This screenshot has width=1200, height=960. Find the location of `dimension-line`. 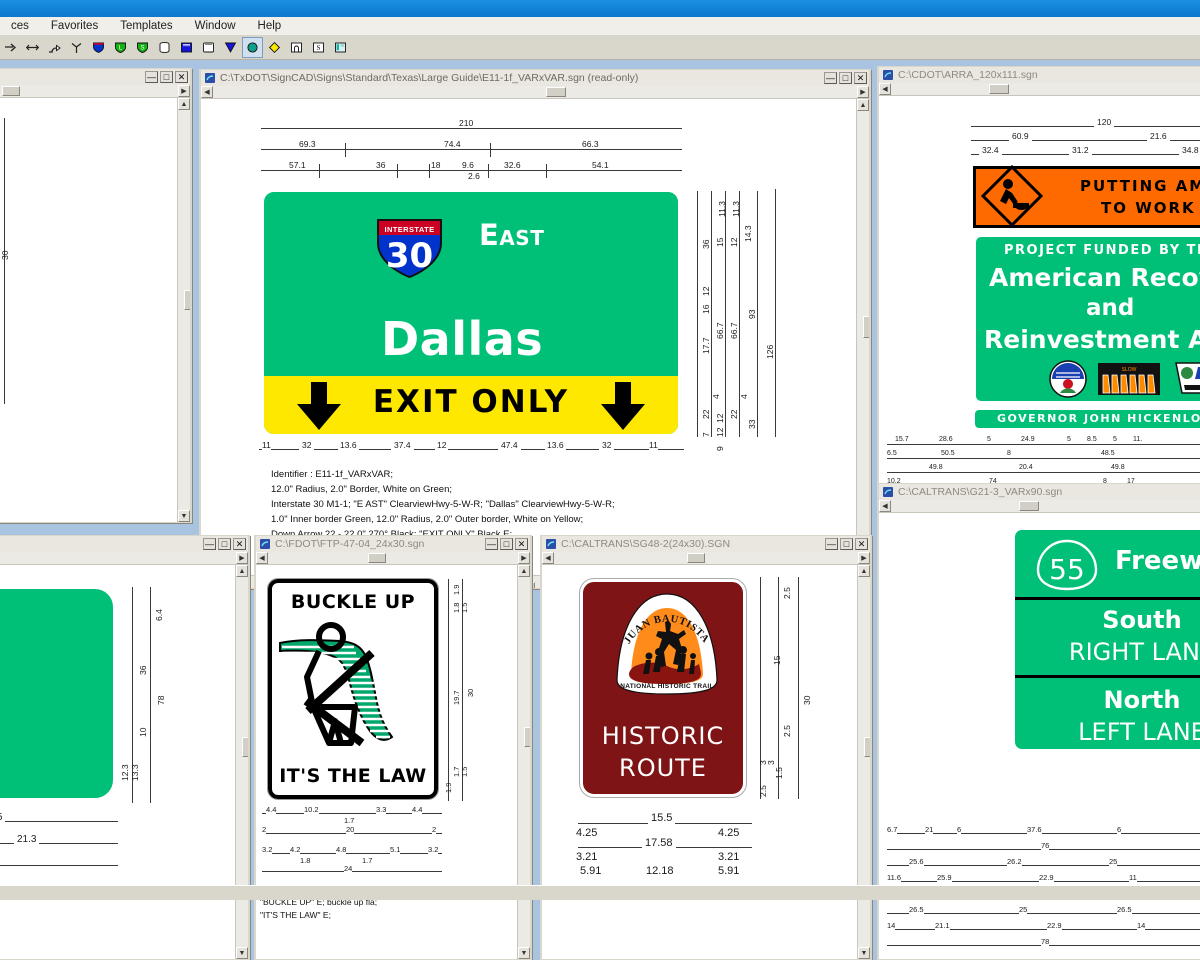

dimension-line is located at coordinates (1043, 472).